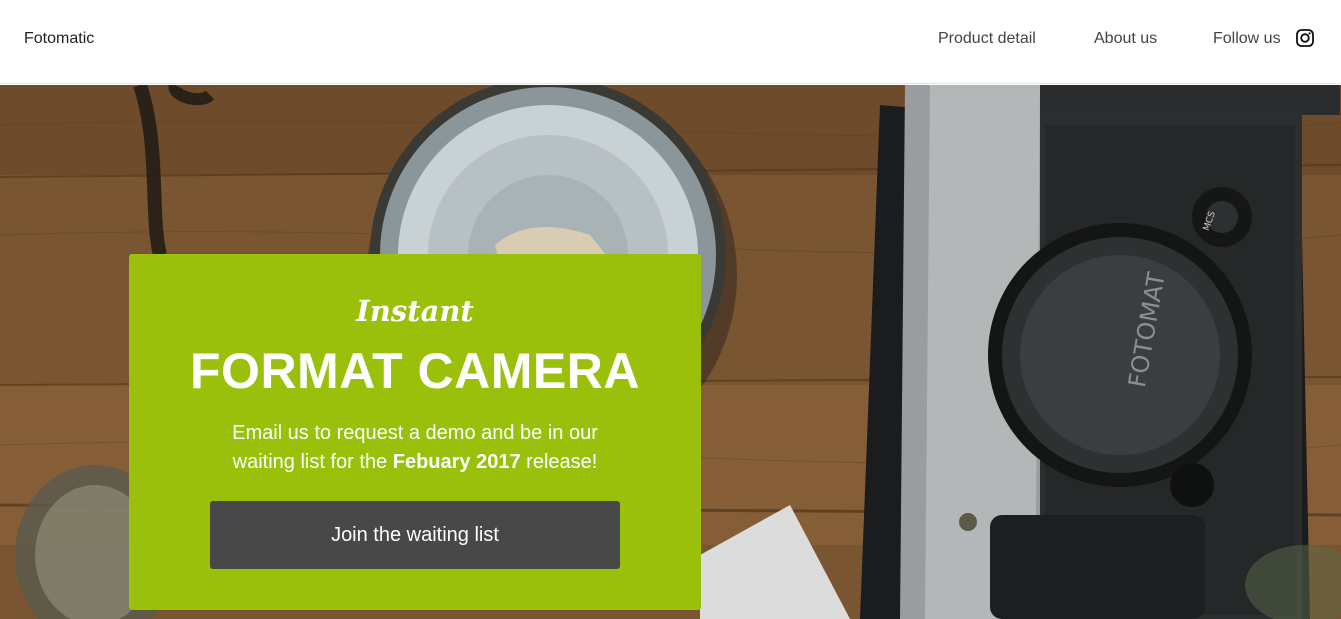 This screenshot has height=619, width=1341. What do you see at coordinates (415, 535) in the screenshot?
I see `join-waiting-list-button: Join the waiting list` at bounding box center [415, 535].